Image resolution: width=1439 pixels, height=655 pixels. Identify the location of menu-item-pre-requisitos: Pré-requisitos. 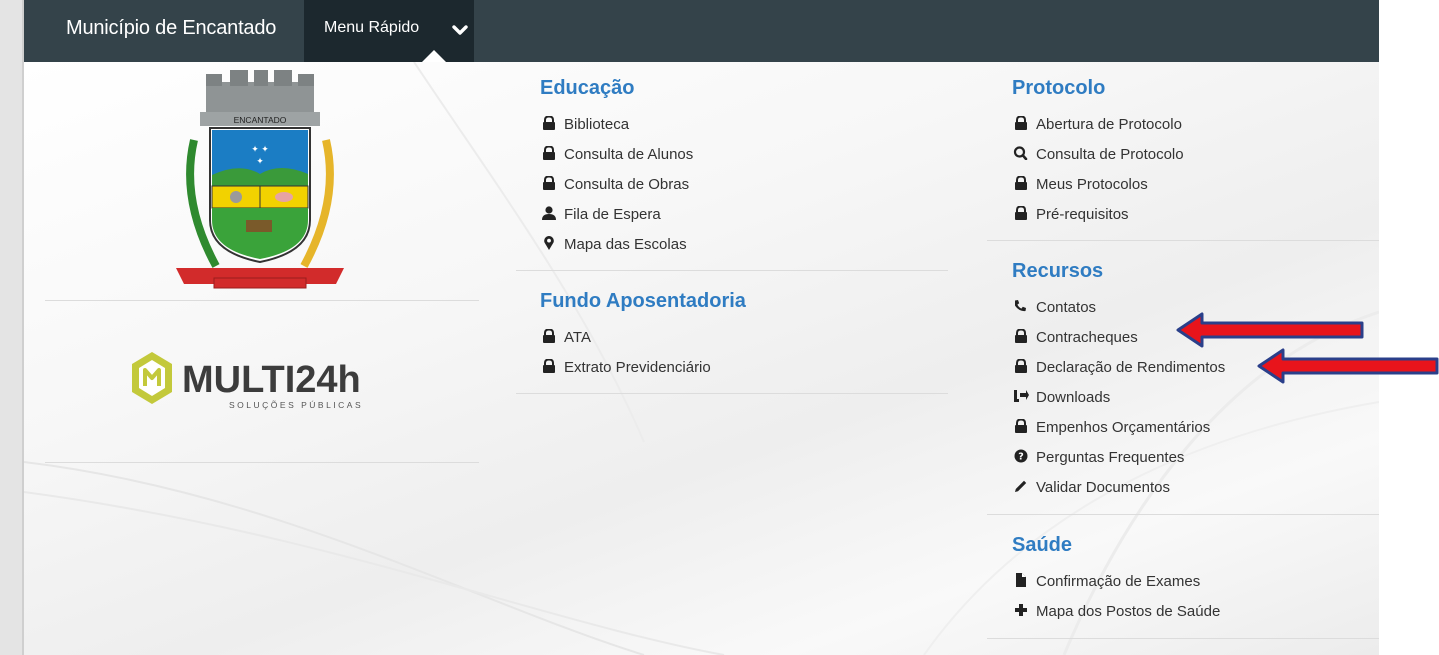
(1098, 215).